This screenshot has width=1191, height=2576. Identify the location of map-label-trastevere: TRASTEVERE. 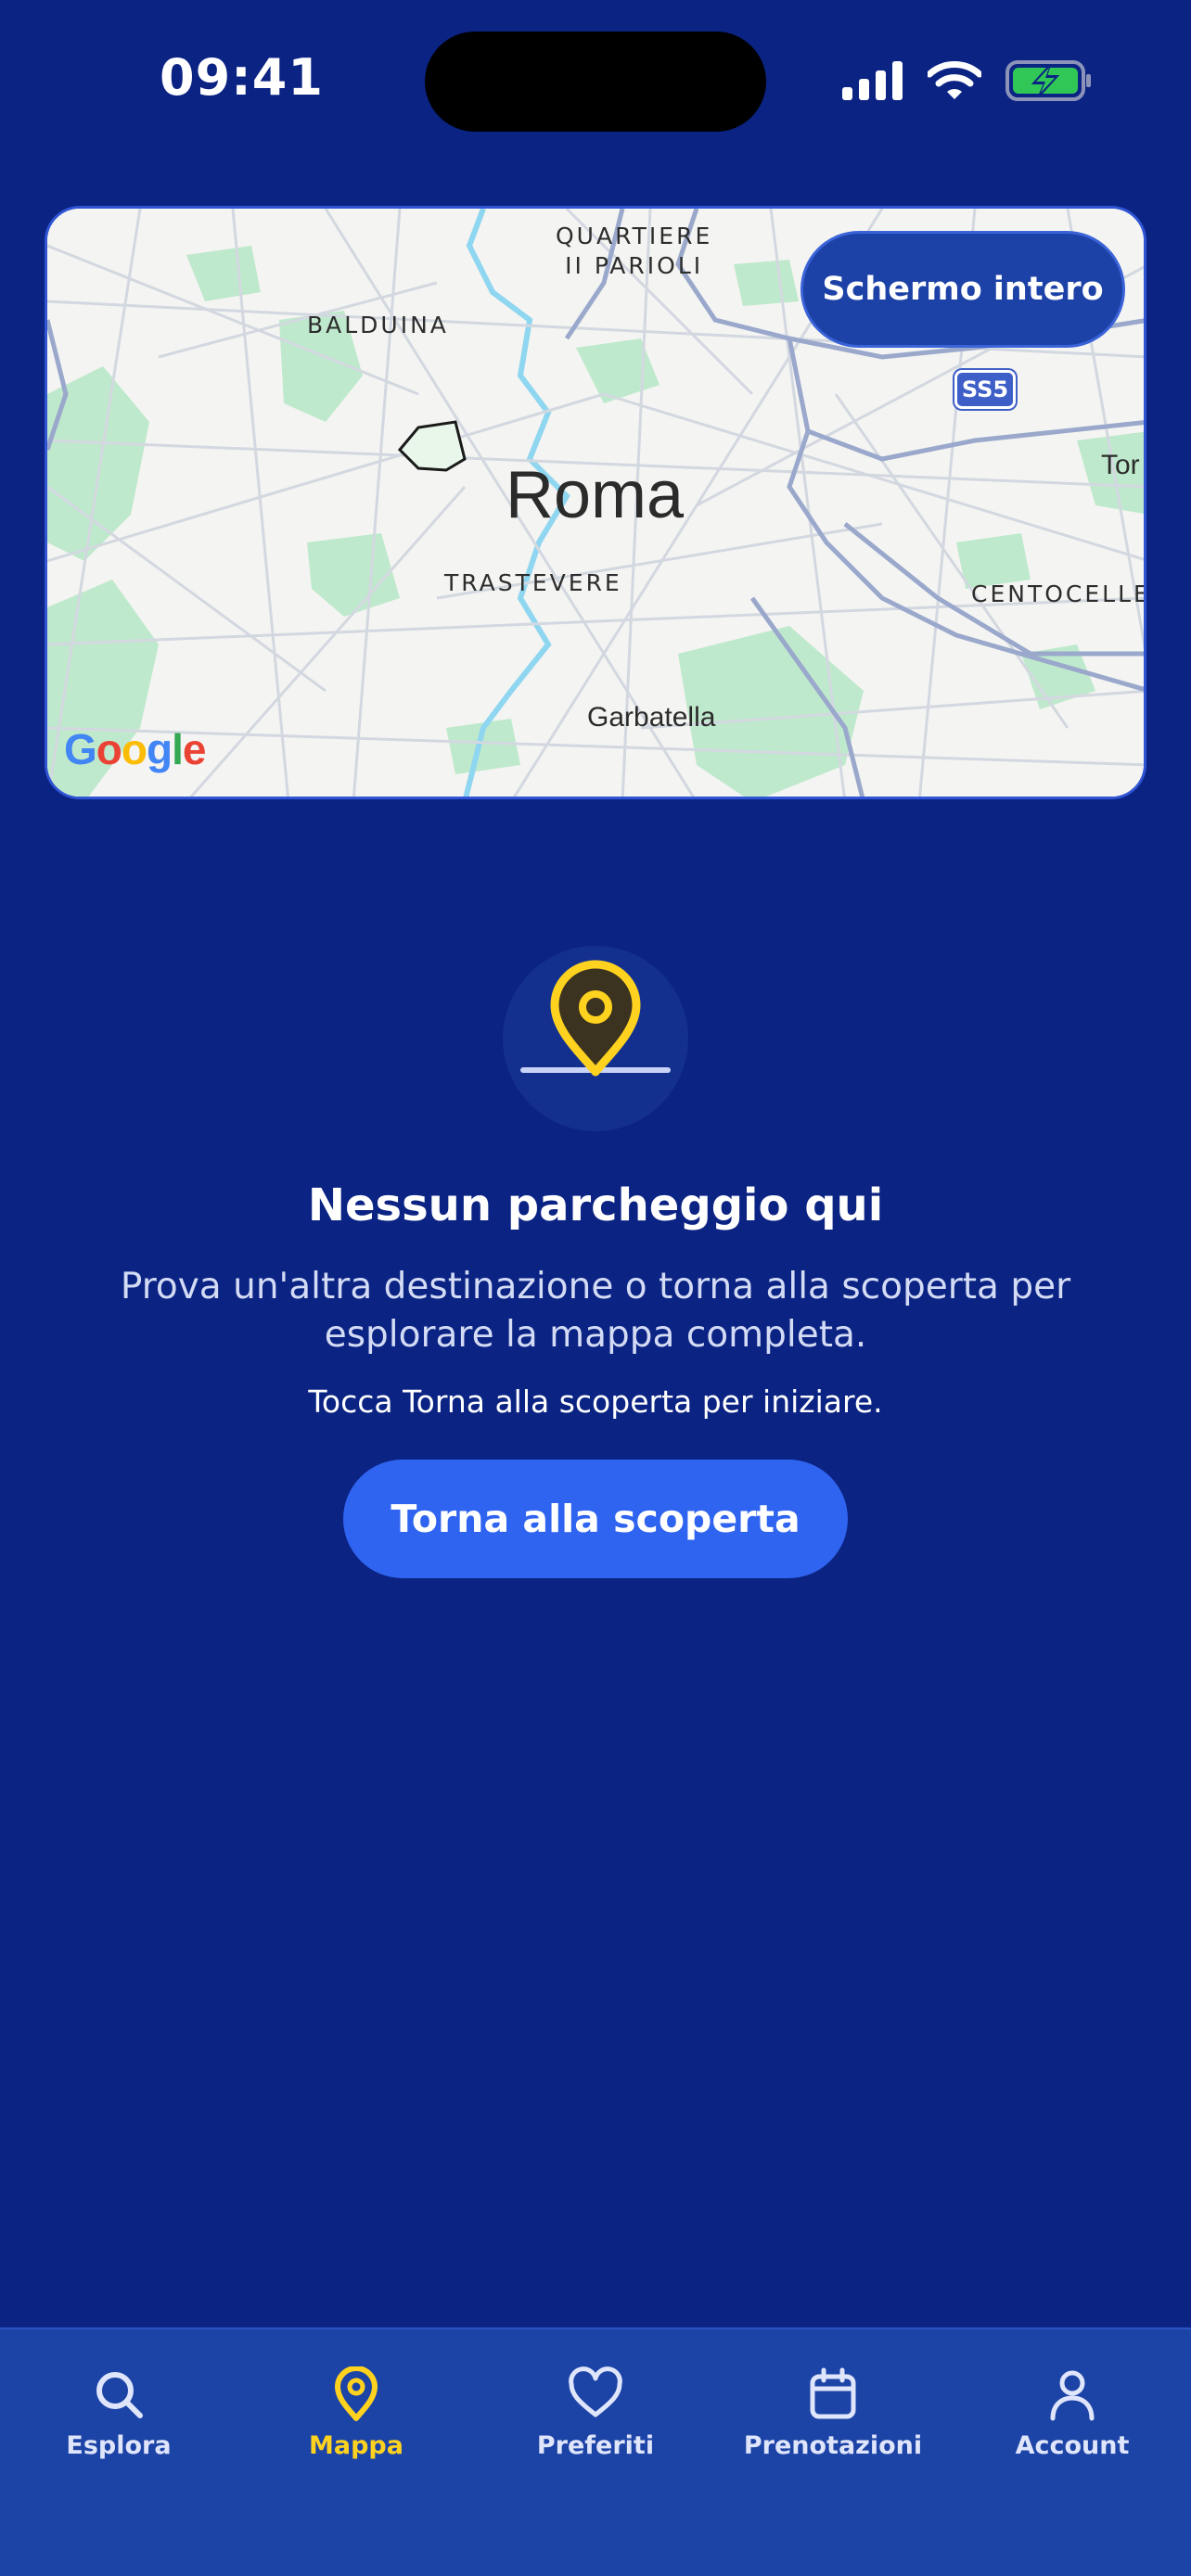
(533, 582).